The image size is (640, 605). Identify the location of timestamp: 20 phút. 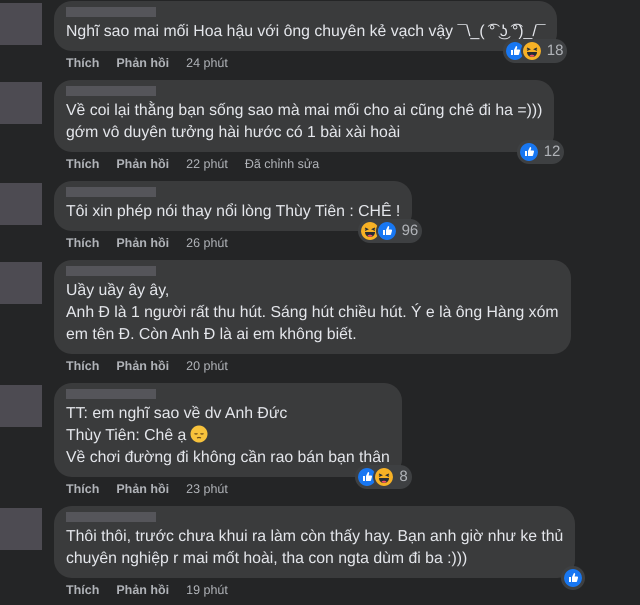
(207, 366).